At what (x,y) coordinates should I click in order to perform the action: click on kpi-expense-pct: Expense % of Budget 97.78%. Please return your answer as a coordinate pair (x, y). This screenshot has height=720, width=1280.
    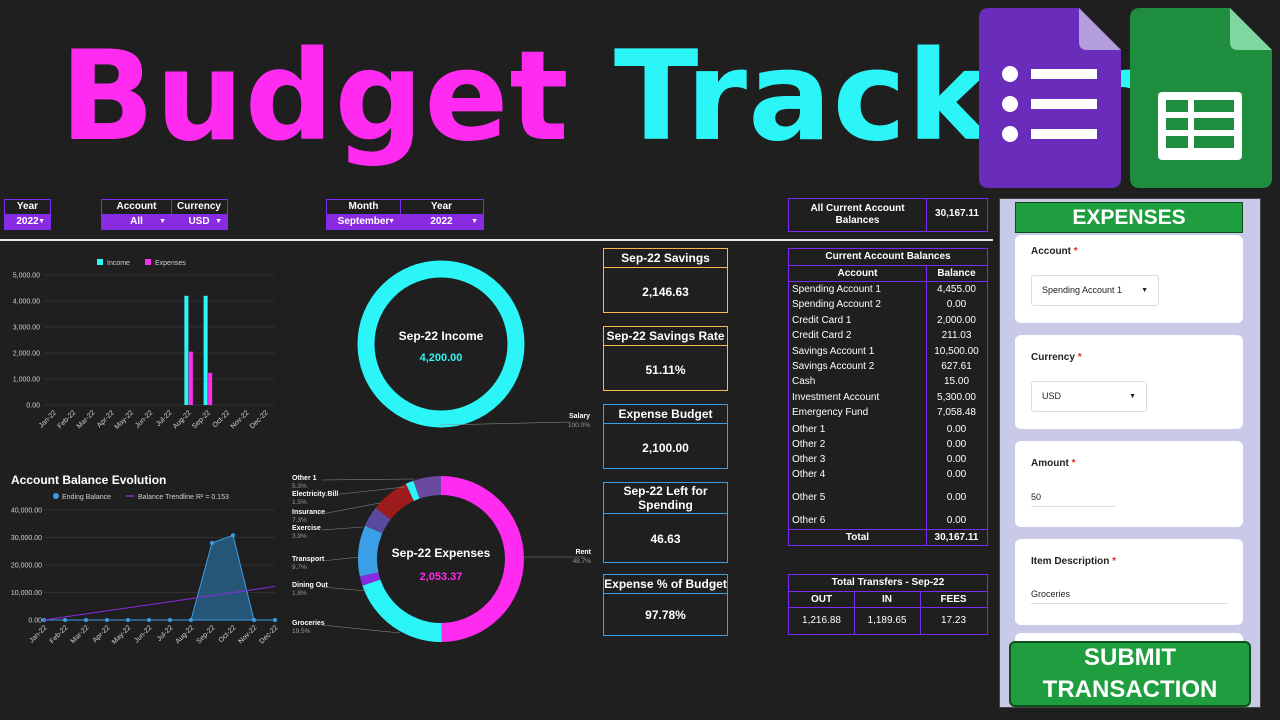
    Looking at the image, I should click on (665, 605).